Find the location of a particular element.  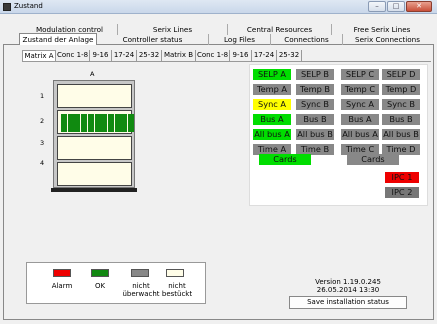

legend-label-nicht-bestueckt: nicht bestückt is located at coordinates (177, 290).